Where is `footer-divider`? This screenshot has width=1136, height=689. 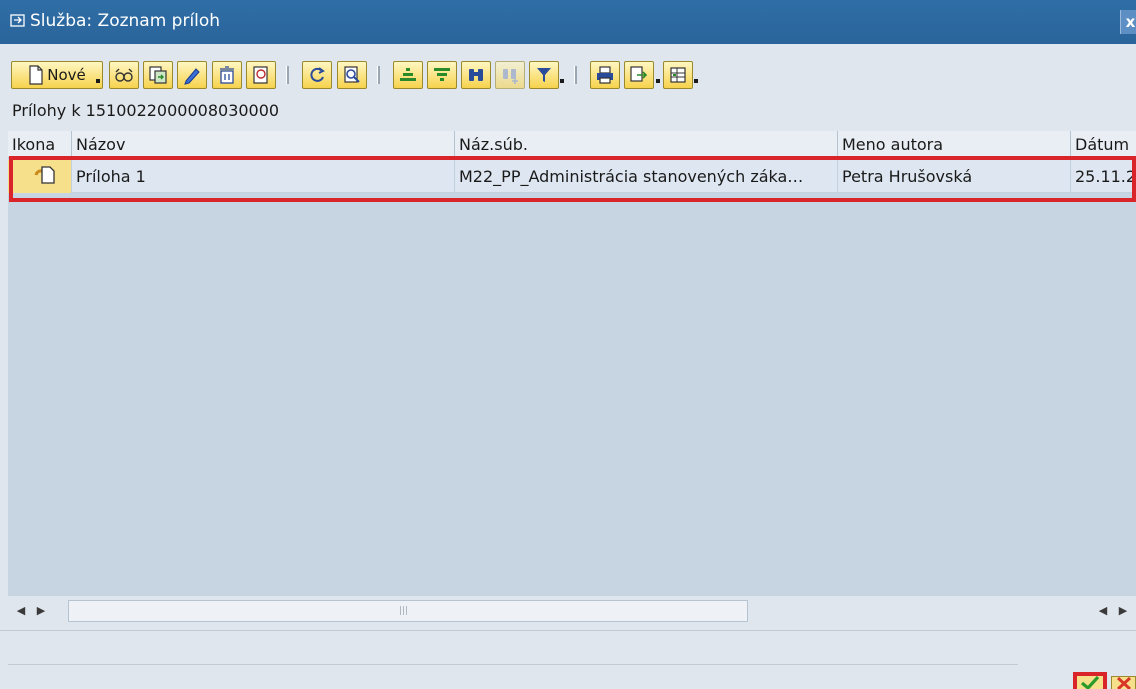 footer-divider is located at coordinates (513, 664).